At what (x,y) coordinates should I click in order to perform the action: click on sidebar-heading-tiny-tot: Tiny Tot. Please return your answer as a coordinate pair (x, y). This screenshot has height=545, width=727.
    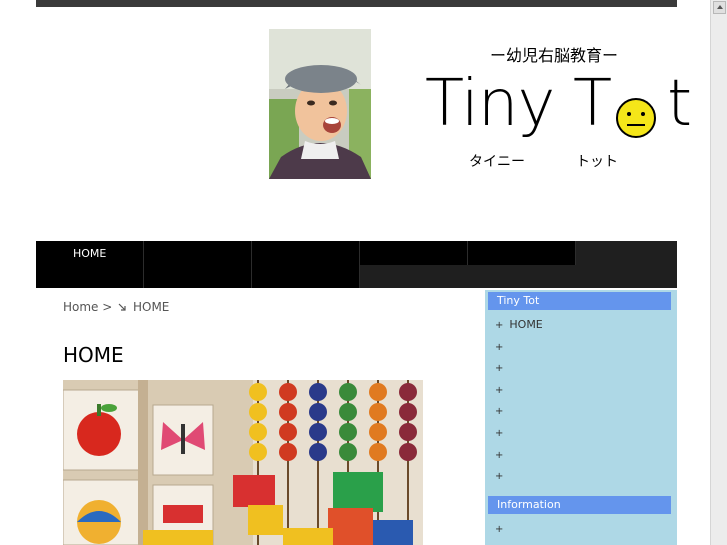
    Looking at the image, I should click on (579, 301).